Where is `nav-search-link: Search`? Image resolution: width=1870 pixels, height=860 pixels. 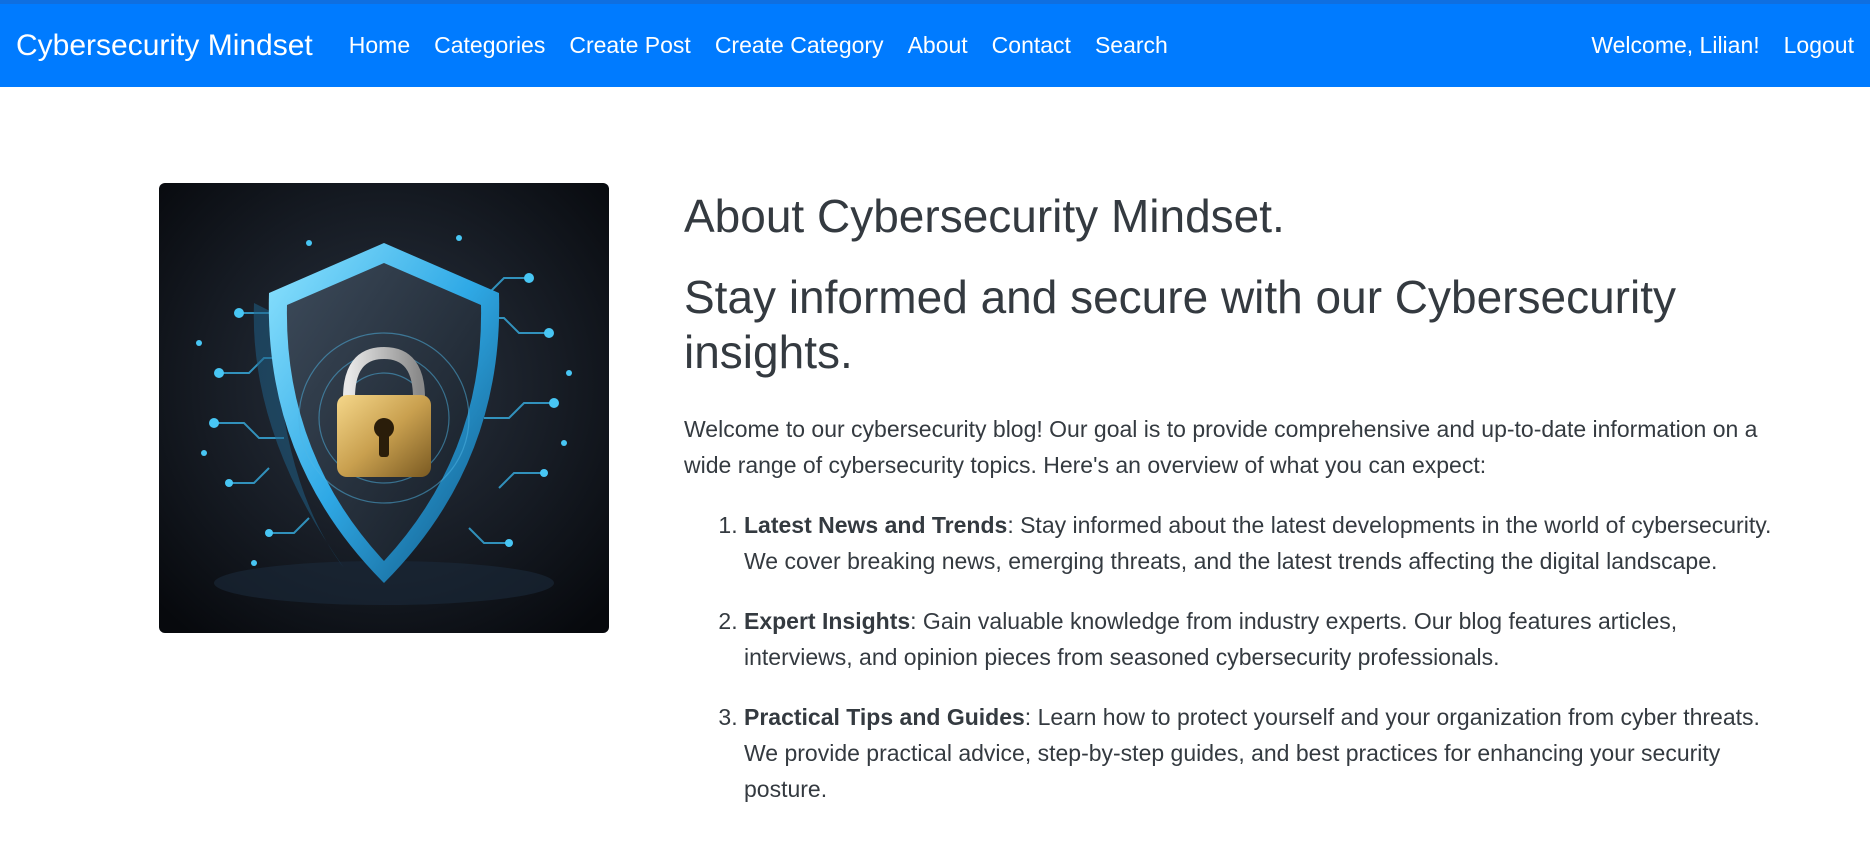 nav-search-link: Search is located at coordinates (1131, 45).